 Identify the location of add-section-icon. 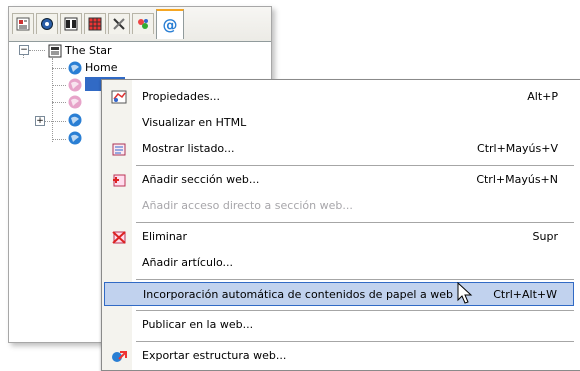
(119, 180).